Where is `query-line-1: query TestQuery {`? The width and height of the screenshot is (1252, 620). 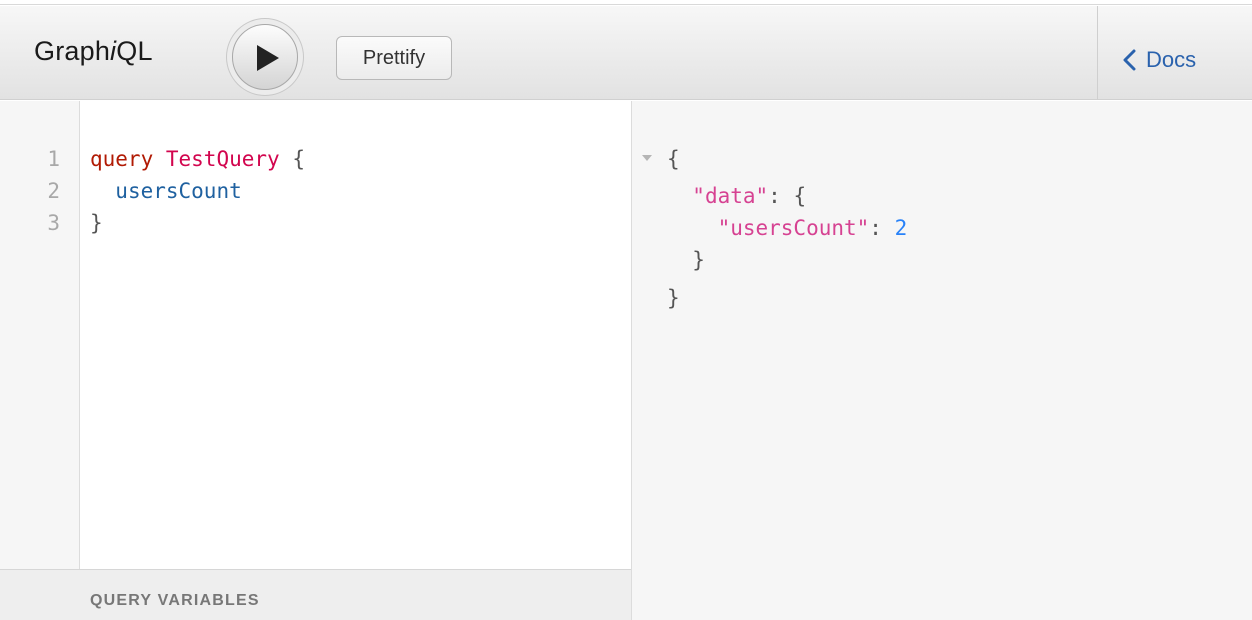 query-line-1: query TestQuery { is located at coordinates (197, 159).